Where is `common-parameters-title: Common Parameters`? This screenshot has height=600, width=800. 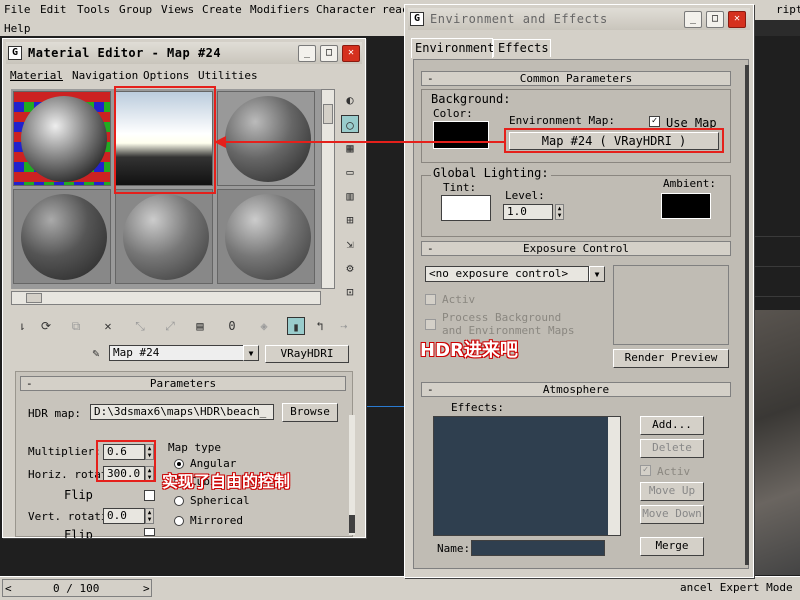 common-parameters-title: Common Parameters is located at coordinates (576, 78).